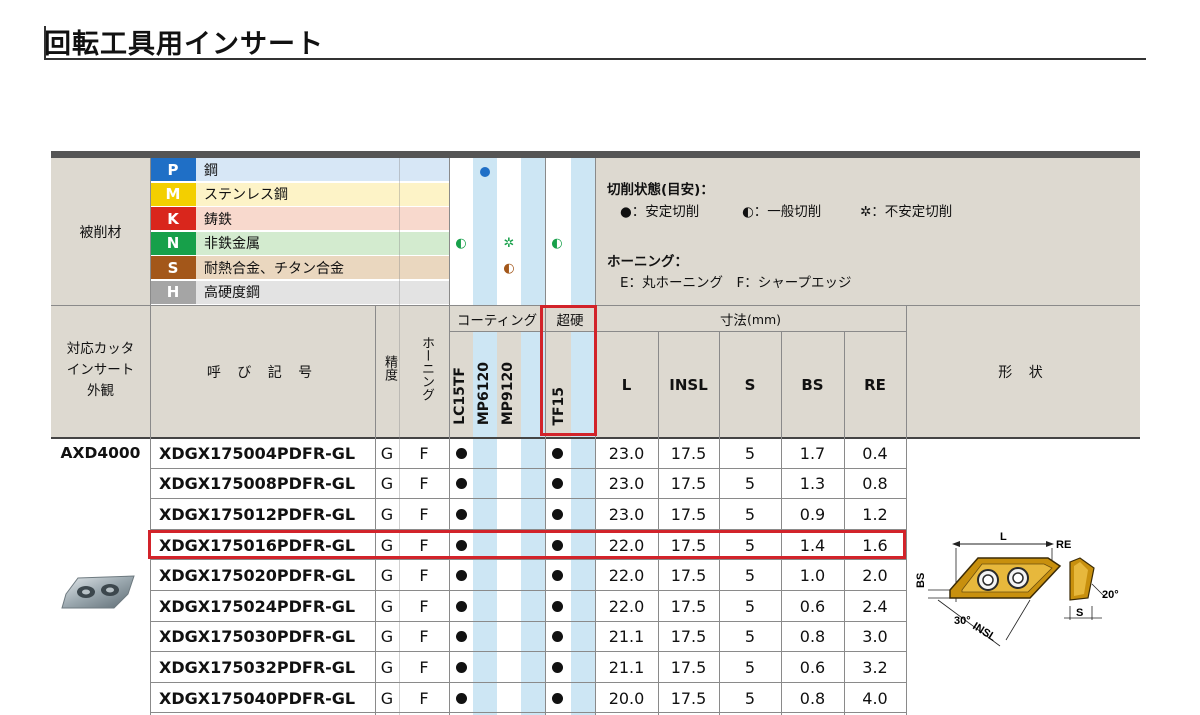  What do you see at coordinates (262, 372) in the screenshot?
I see `code-header: 呼 び 記 号` at bounding box center [262, 372].